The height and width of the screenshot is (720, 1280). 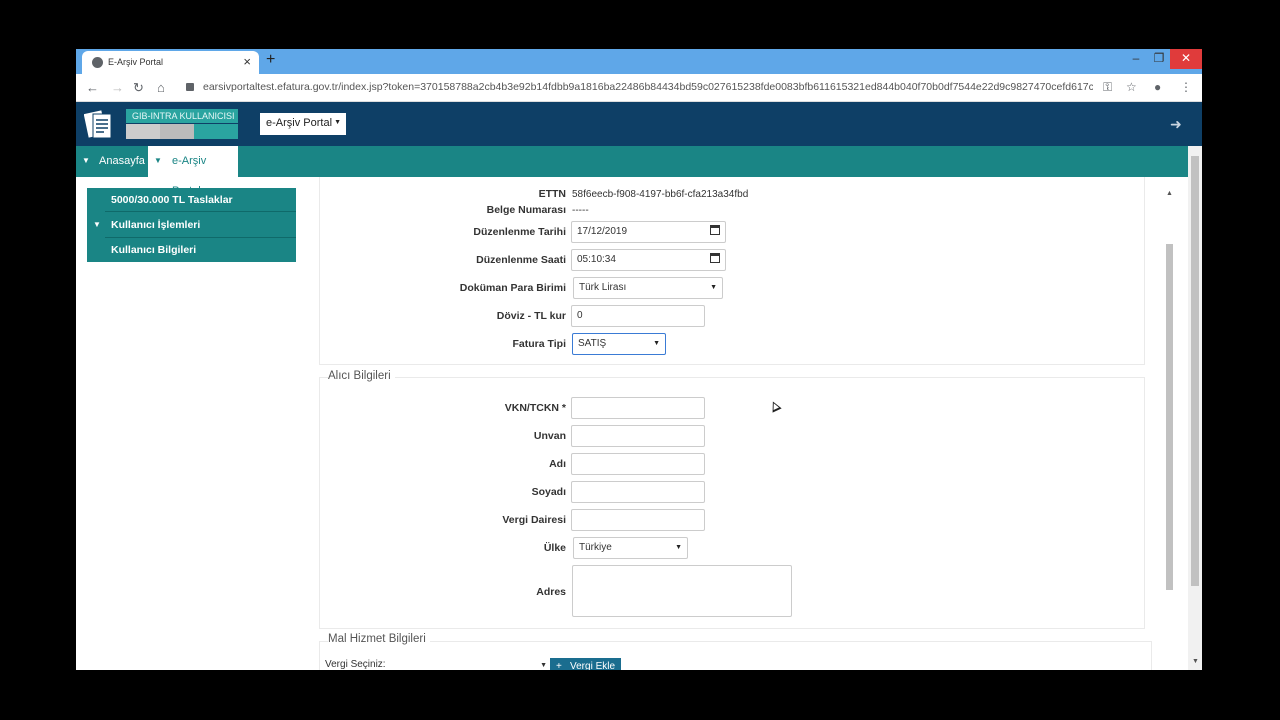 I want to click on nav-item-anasayfa: ▼ Anasayfa, so click(x=113, y=161).